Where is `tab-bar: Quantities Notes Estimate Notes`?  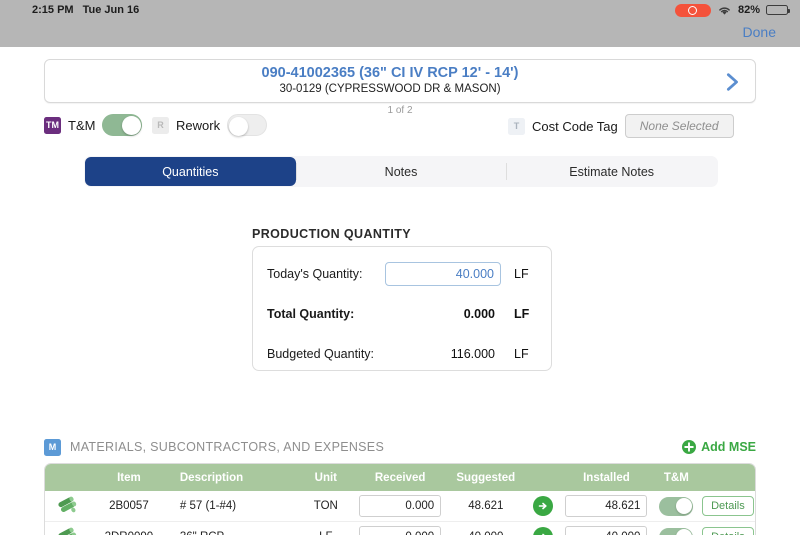
tab-bar: Quantities Notes Estimate Notes is located at coordinates (401, 171).